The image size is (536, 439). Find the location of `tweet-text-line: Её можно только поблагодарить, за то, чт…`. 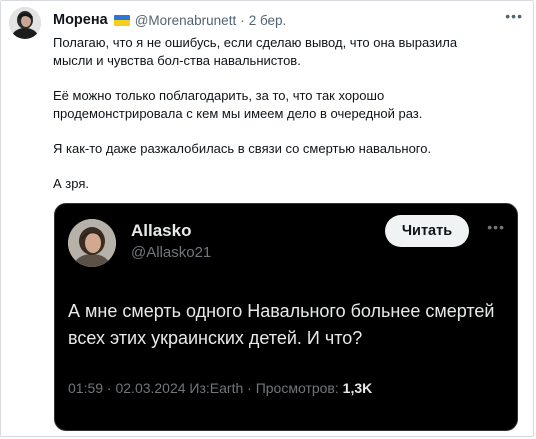

tweet-text-line: Её можно только поблагодарить, за то, чт… is located at coordinates (219, 95).